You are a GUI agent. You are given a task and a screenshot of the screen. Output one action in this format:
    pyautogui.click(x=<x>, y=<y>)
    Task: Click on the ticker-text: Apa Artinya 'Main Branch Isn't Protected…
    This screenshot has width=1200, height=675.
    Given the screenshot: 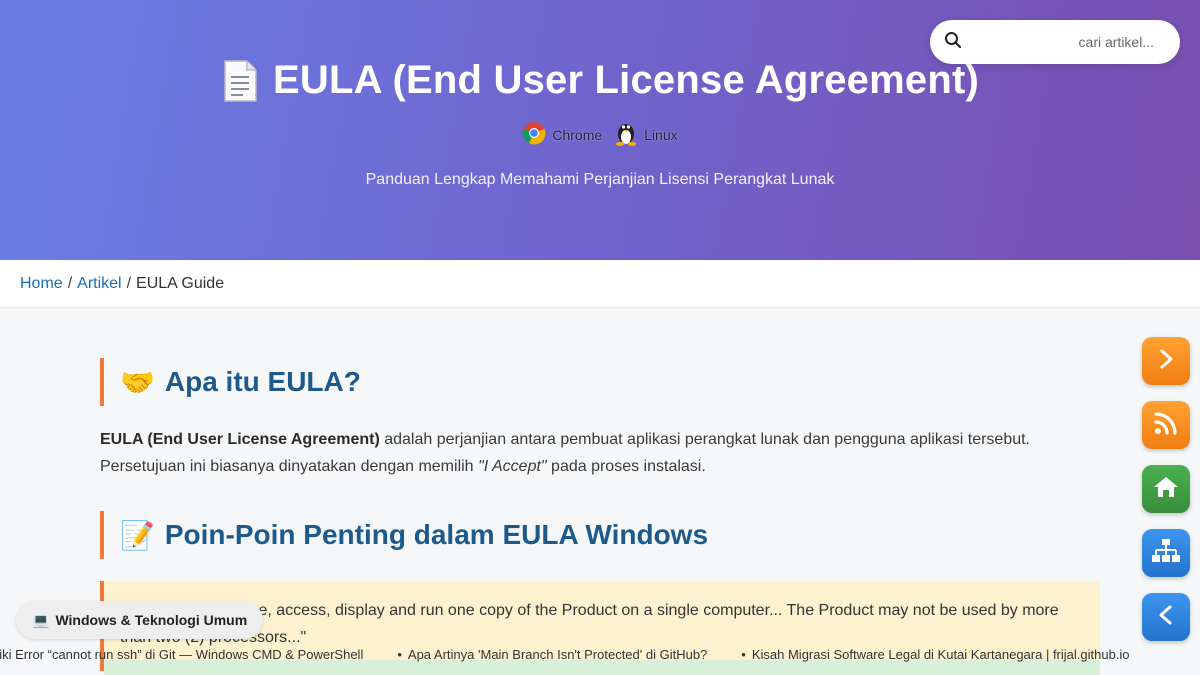 What is the action you would take?
    pyautogui.click(x=557, y=654)
    